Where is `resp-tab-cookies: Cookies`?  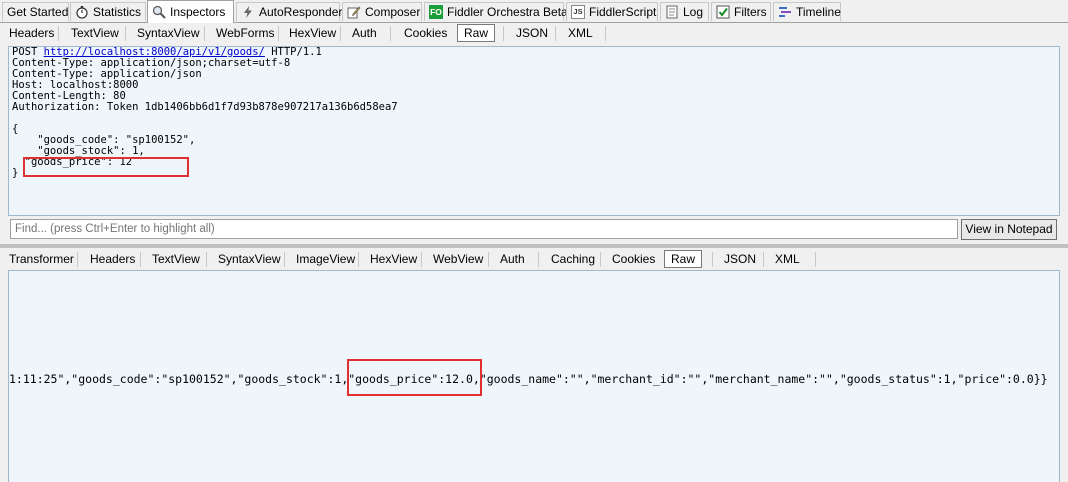 resp-tab-cookies: Cookies is located at coordinates (633, 259).